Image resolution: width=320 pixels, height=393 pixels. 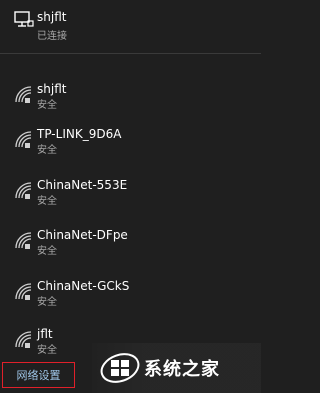 What do you see at coordinates (120, 368) in the screenshot?
I see `site-logo-icon` at bounding box center [120, 368].